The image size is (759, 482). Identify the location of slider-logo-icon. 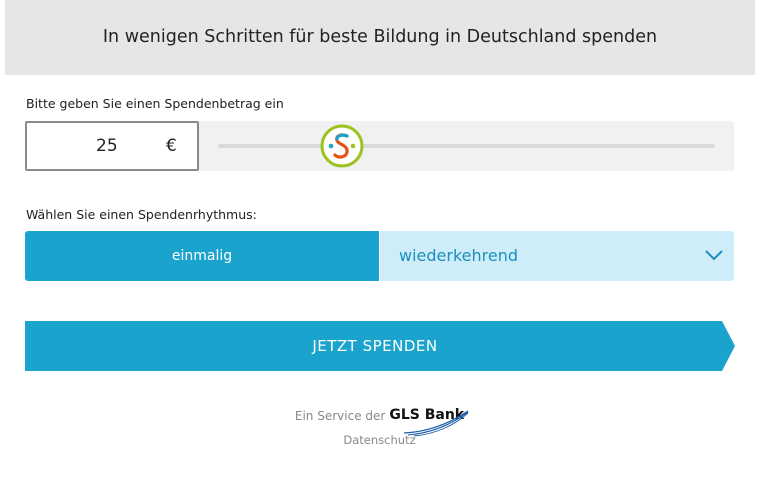
(342, 146).